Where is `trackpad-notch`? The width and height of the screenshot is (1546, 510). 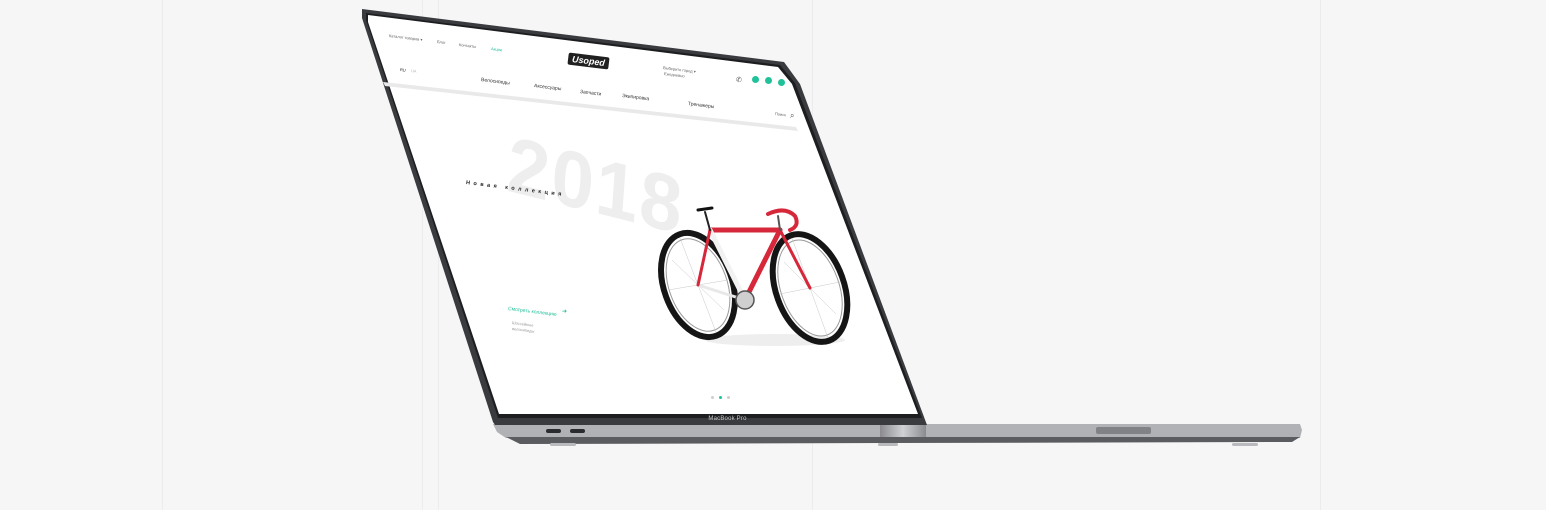 trackpad-notch is located at coordinates (1123, 430).